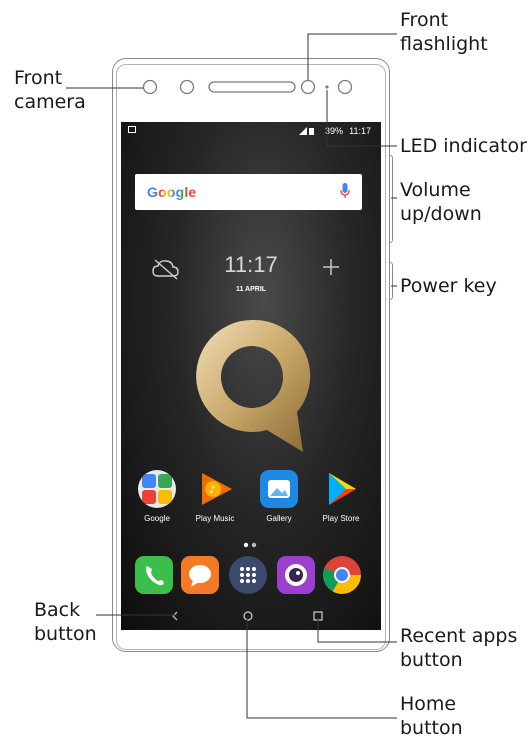 The height and width of the screenshot is (740, 530). I want to click on leader-recent-apps, so click(357, 630).